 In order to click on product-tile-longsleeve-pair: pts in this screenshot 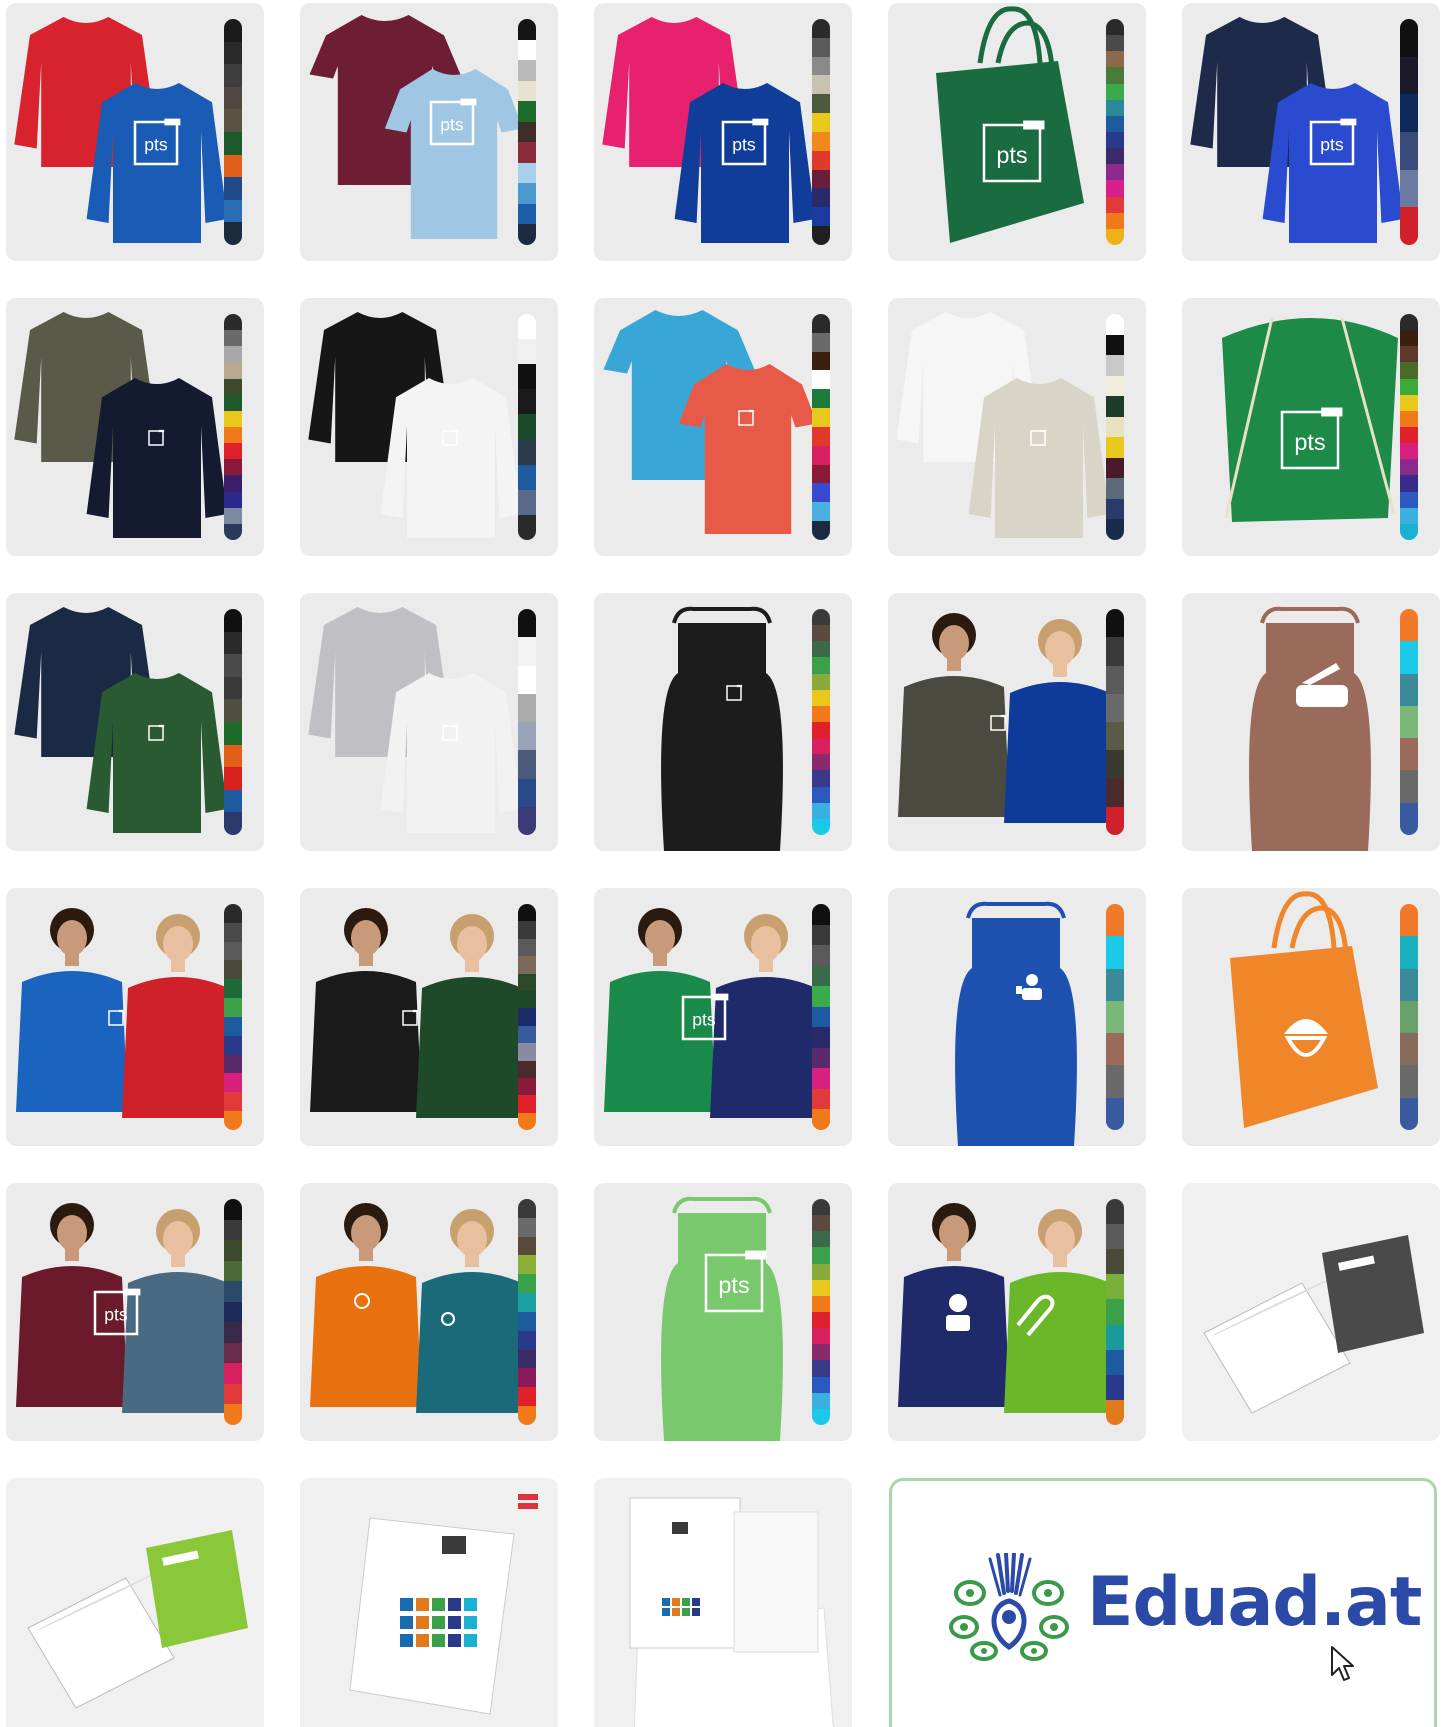, I will do `click(135, 132)`.